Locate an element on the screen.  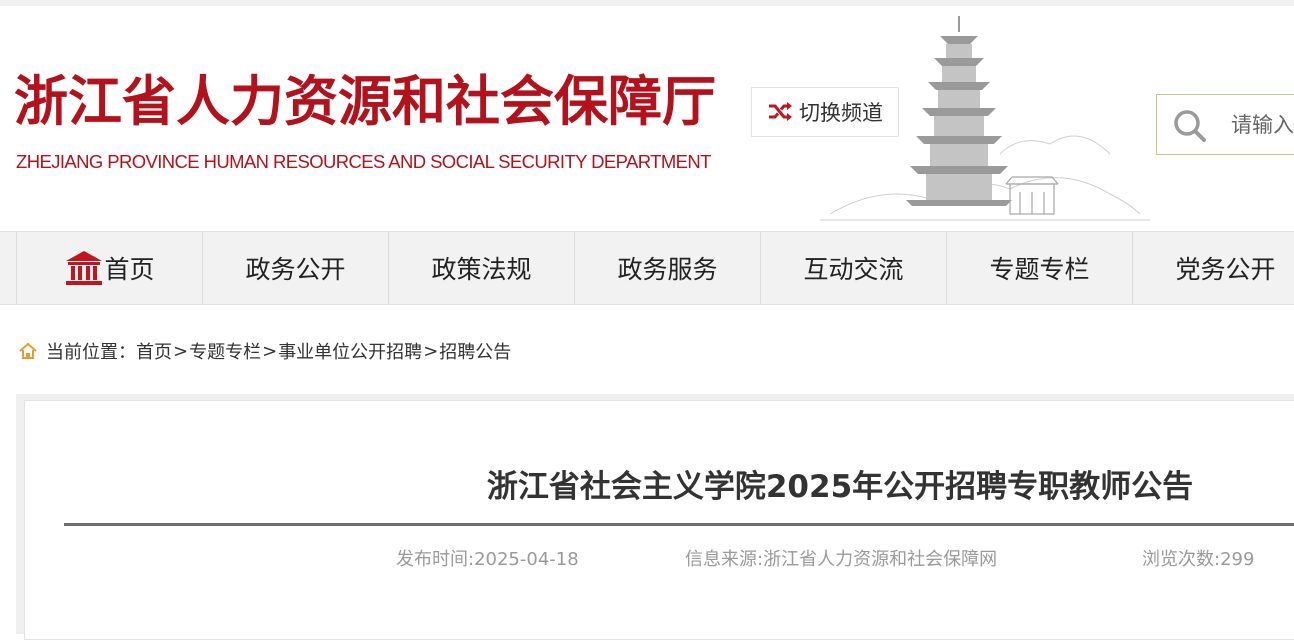
breadcrumb: 当前位置： 首页 > 专题专栏 > 事业单位公开招聘 > 招聘公告 is located at coordinates (264, 351).